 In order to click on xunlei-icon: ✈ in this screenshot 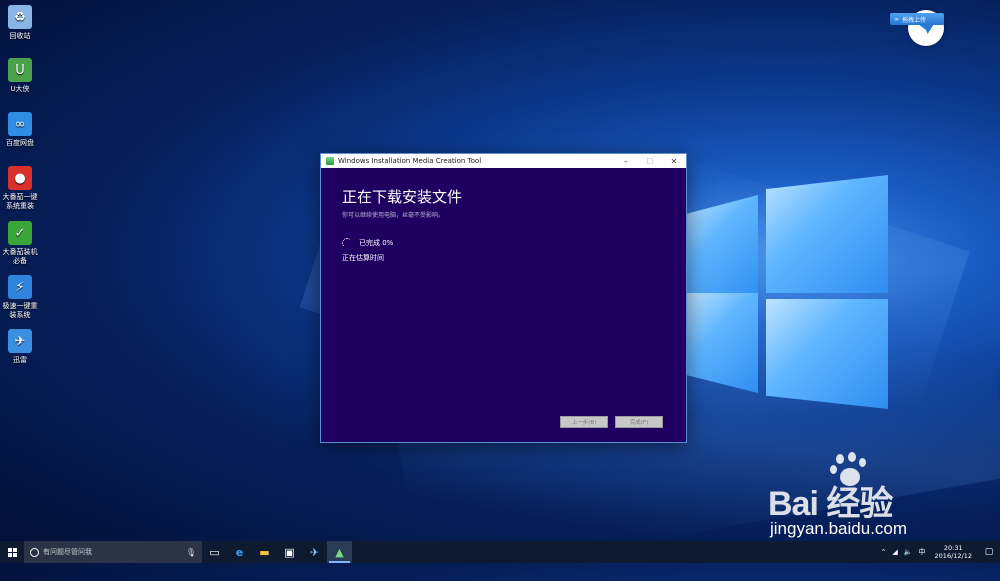, I will do `click(20, 341)`.